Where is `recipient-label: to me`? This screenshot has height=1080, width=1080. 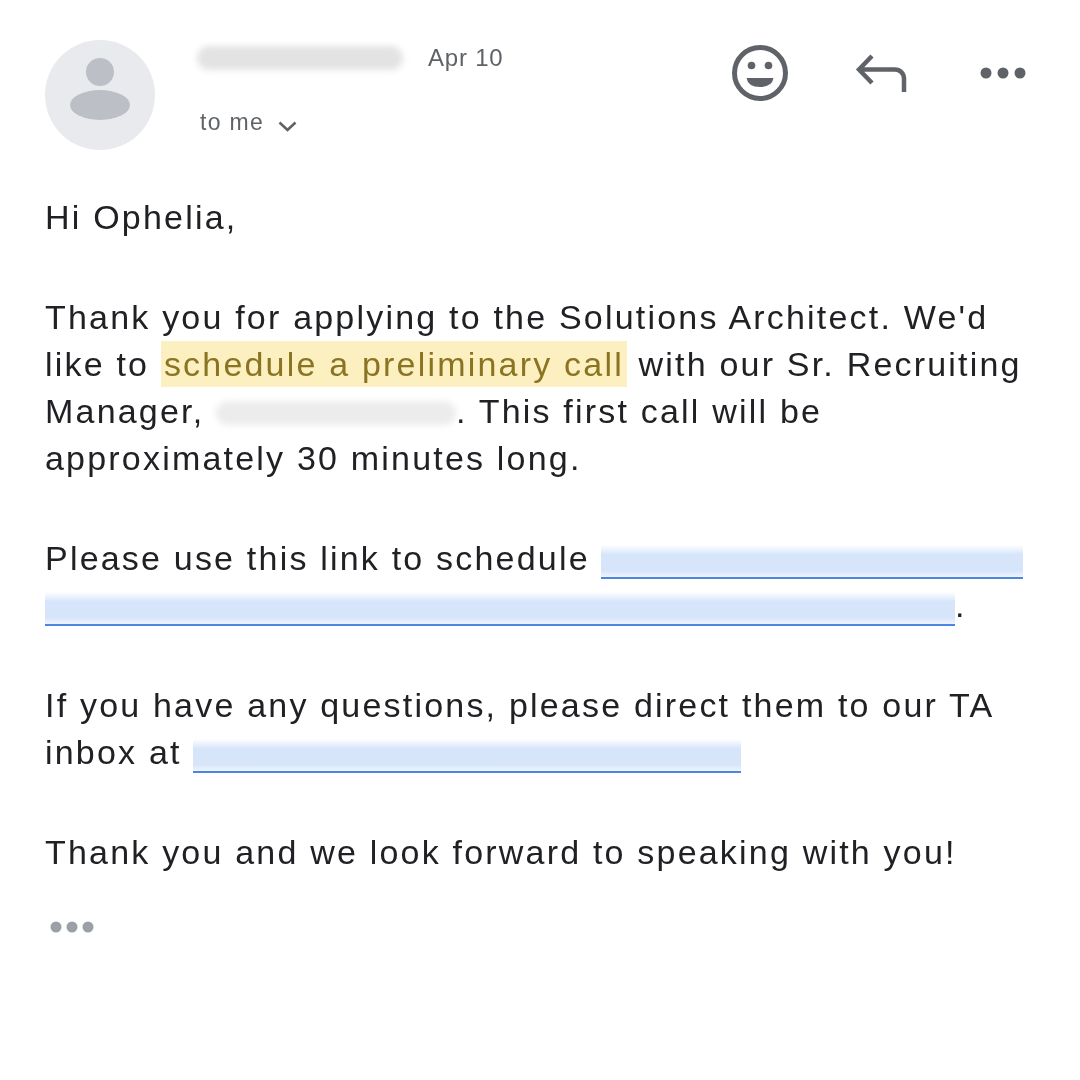
recipient-label: to me is located at coordinates (232, 122).